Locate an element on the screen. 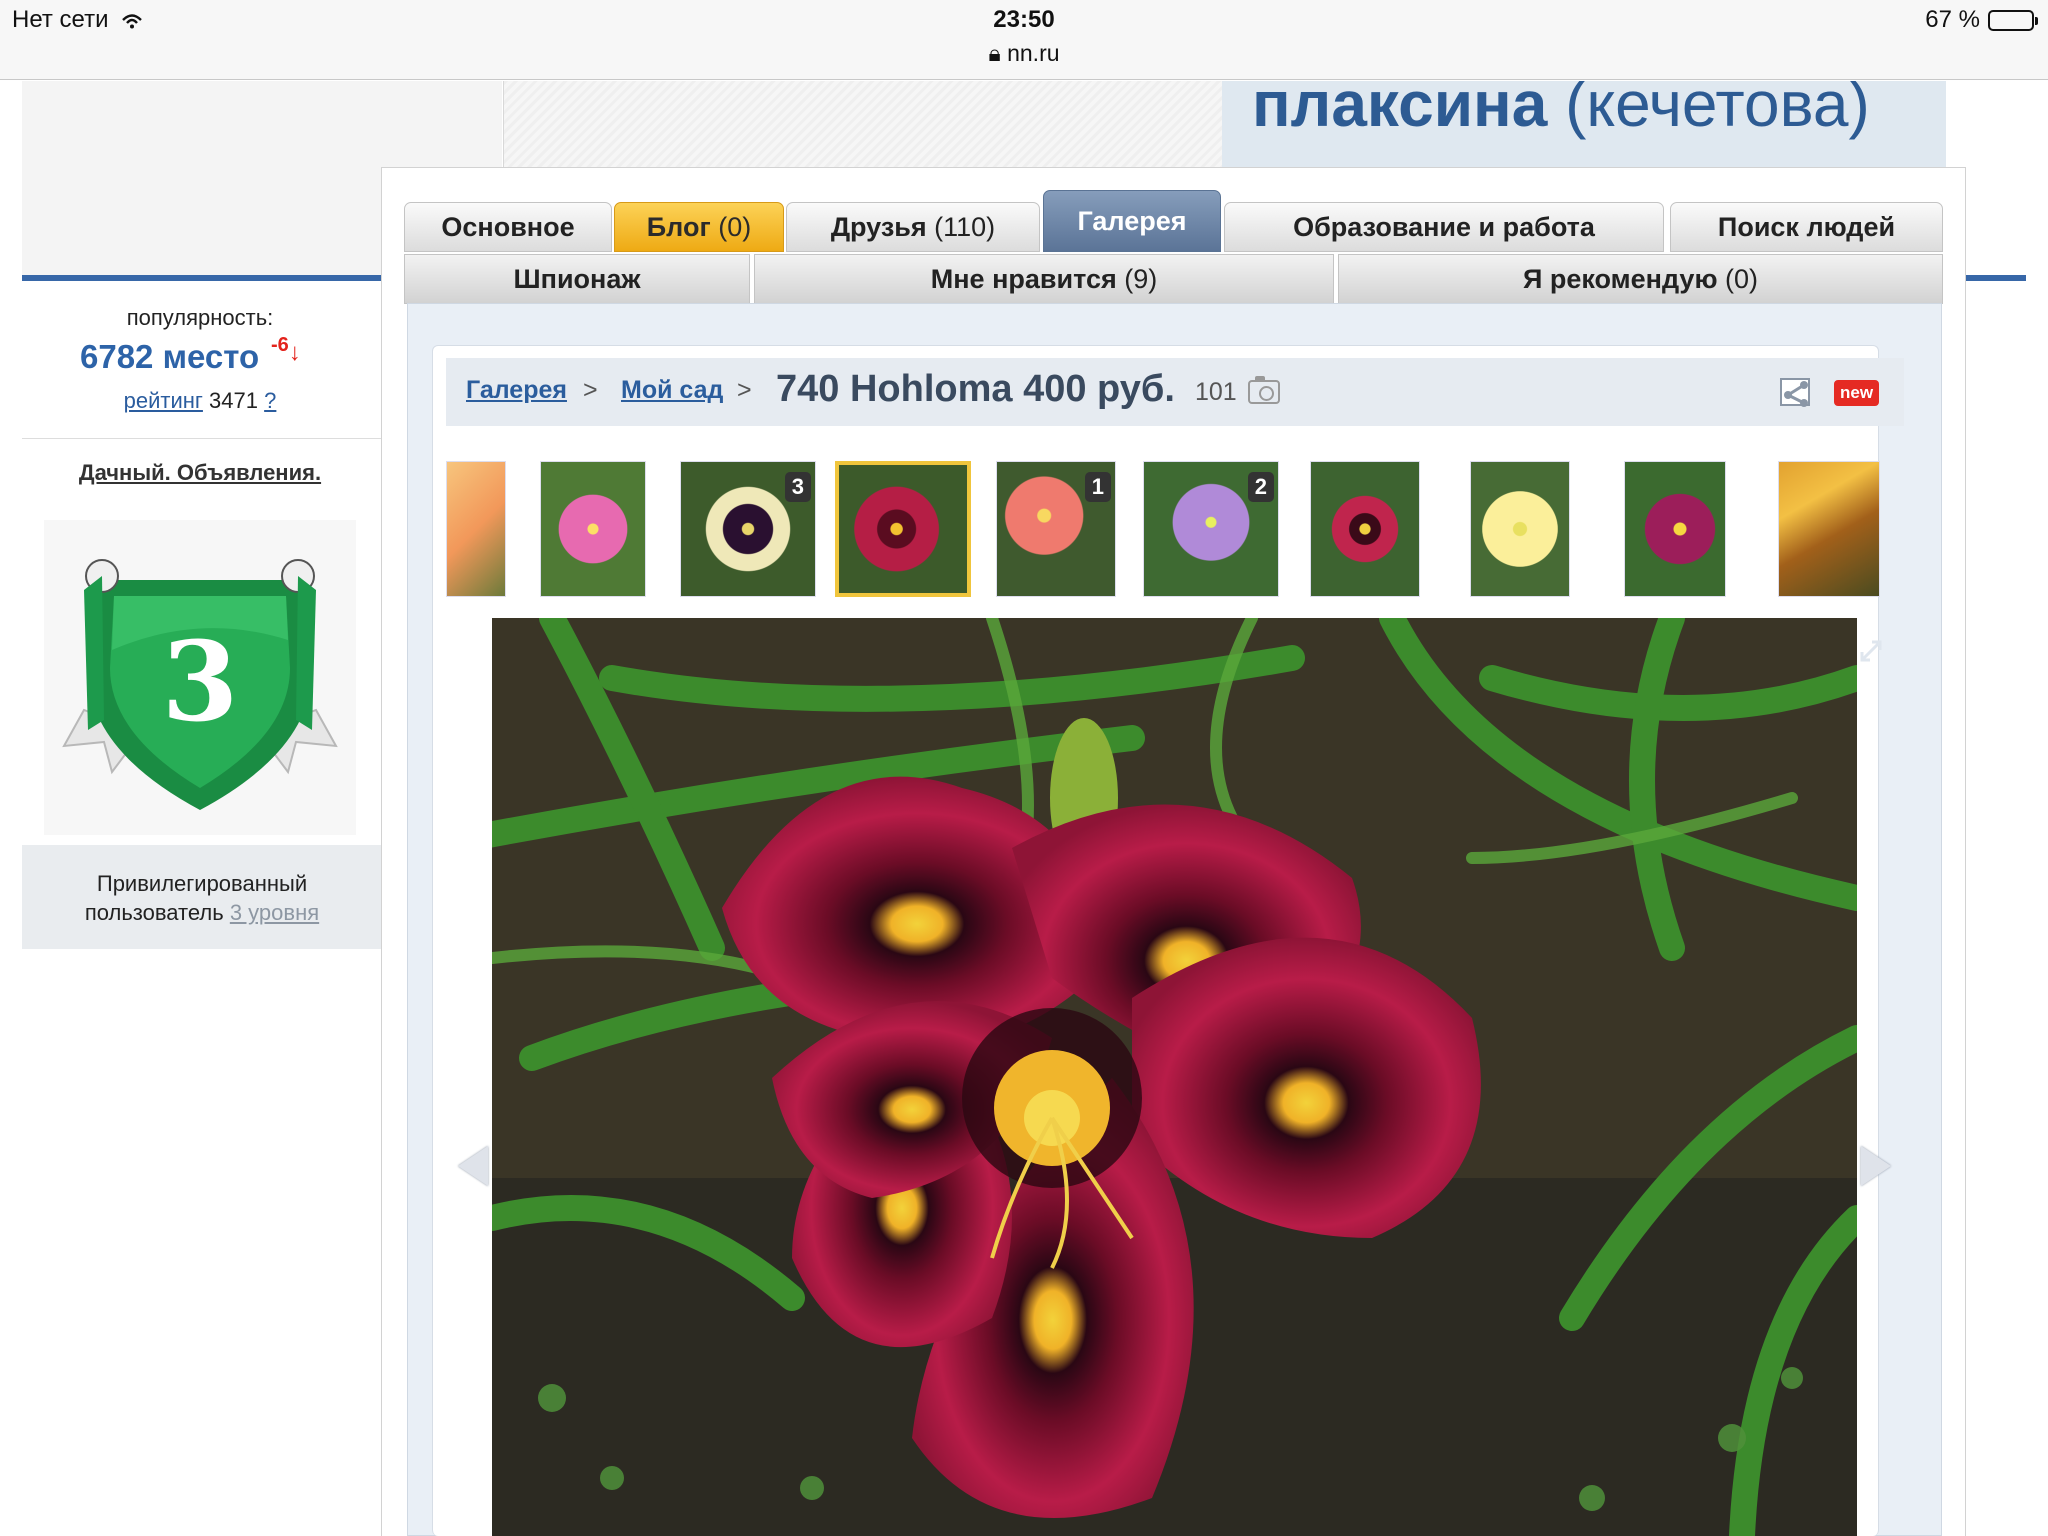 The image size is (2048, 1536). header-divider-right is located at coordinates (1996, 278).